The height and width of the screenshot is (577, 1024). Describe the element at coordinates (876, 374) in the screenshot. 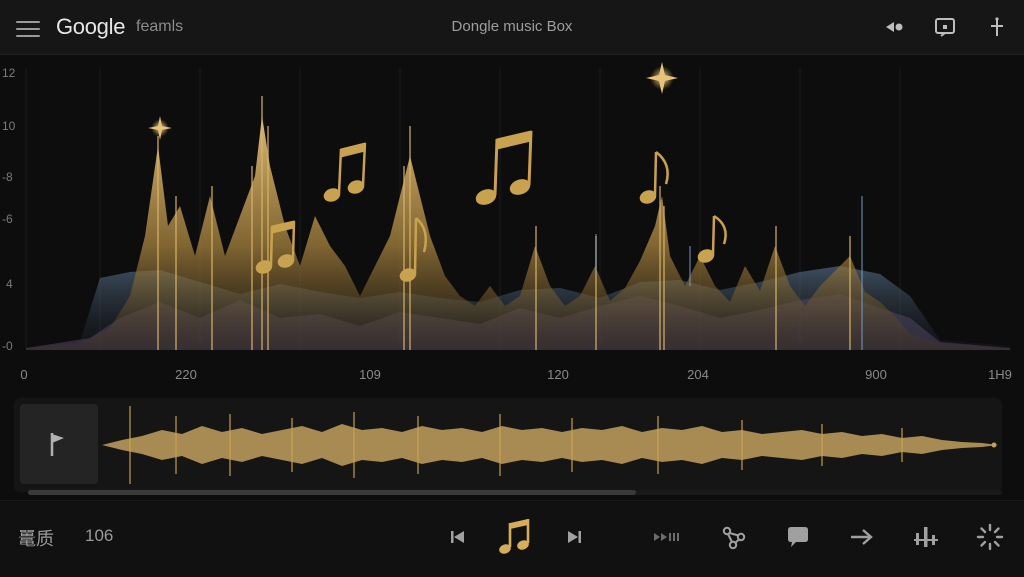

I see `x-tick: 900` at that location.